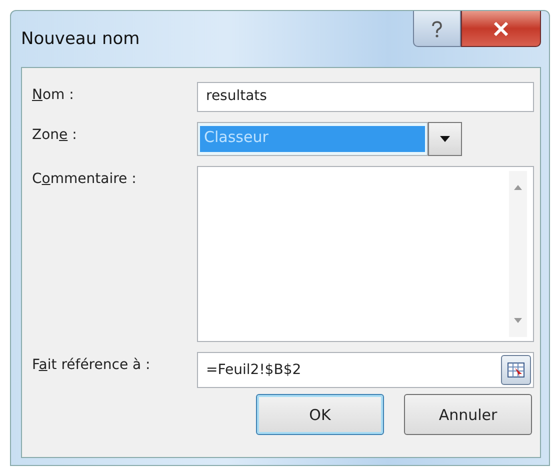  What do you see at coordinates (365, 97) in the screenshot?
I see `name-field: resultats` at bounding box center [365, 97].